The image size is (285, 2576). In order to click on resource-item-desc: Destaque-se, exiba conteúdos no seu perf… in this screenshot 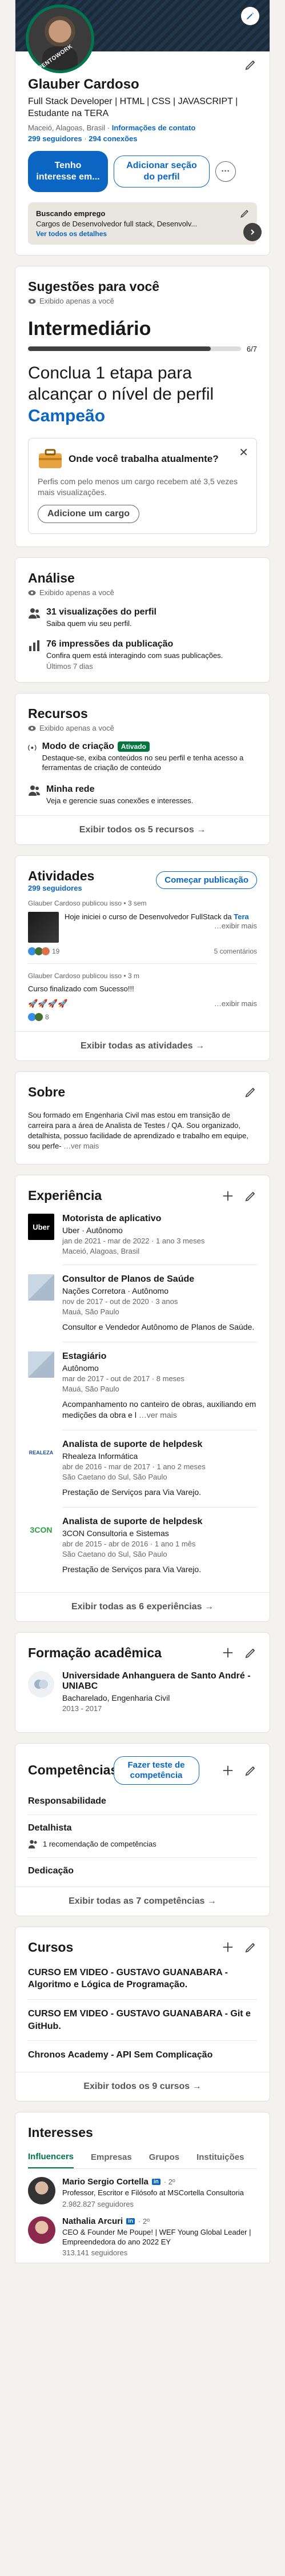, I will do `click(143, 762)`.